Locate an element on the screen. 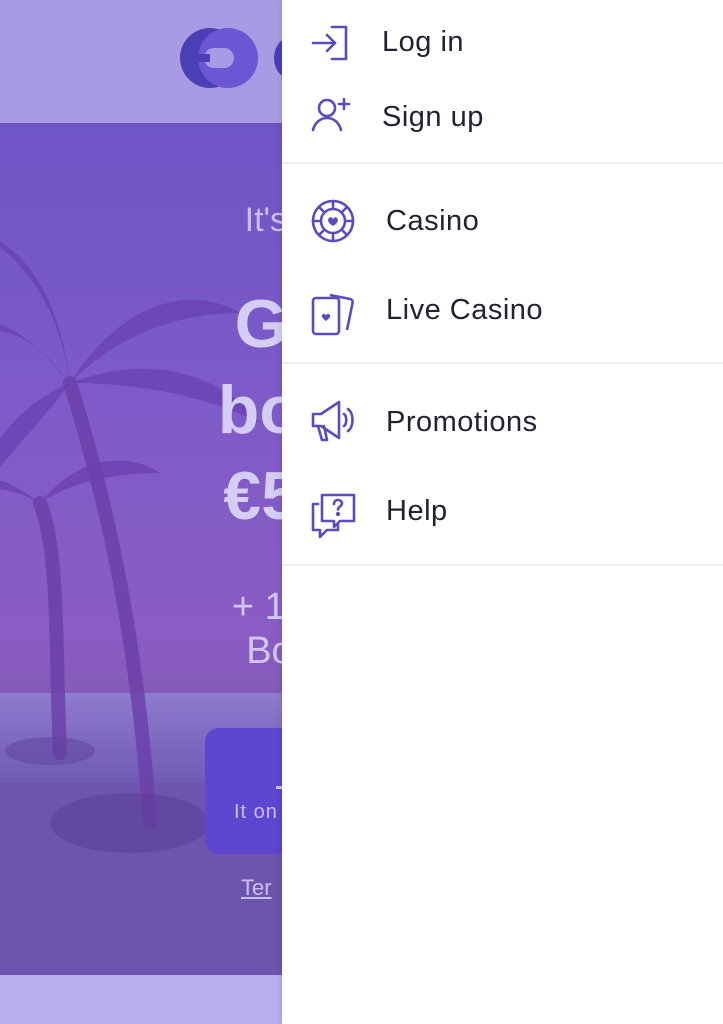 Image resolution: width=723 pixels, height=1024 pixels. auth-section: Log in Sign up is located at coordinates (502, 82).